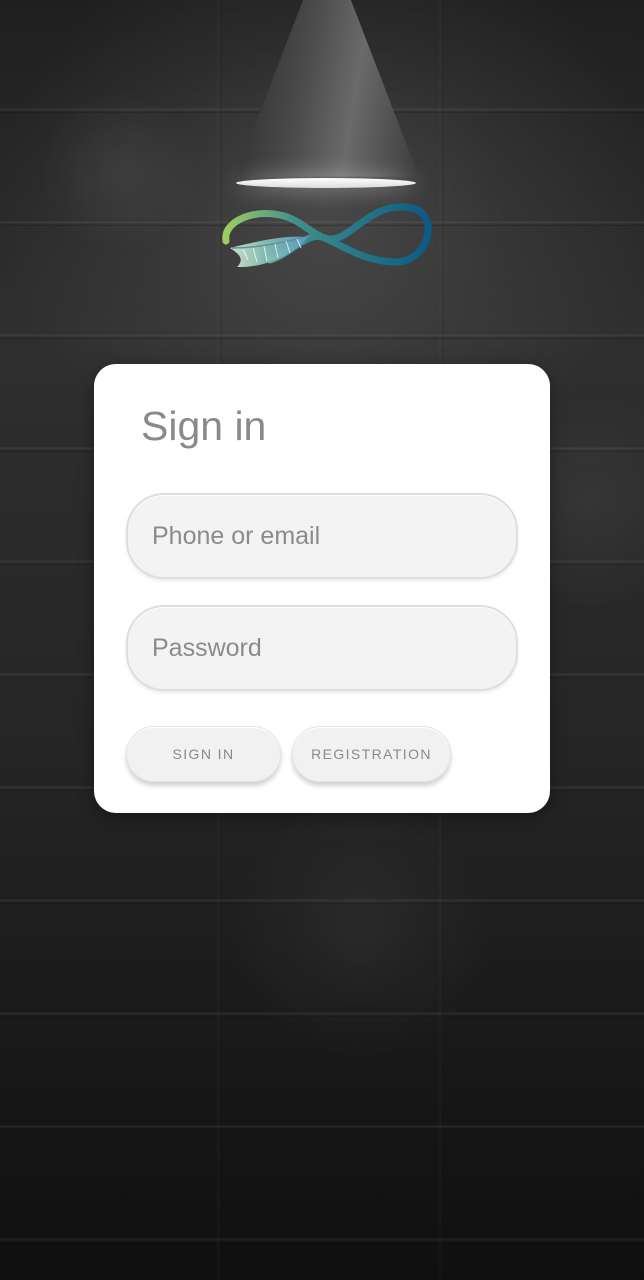  What do you see at coordinates (204, 426) in the screenshot?
I see `sign-in-title: Sign in` at bounding box center [204, 426].